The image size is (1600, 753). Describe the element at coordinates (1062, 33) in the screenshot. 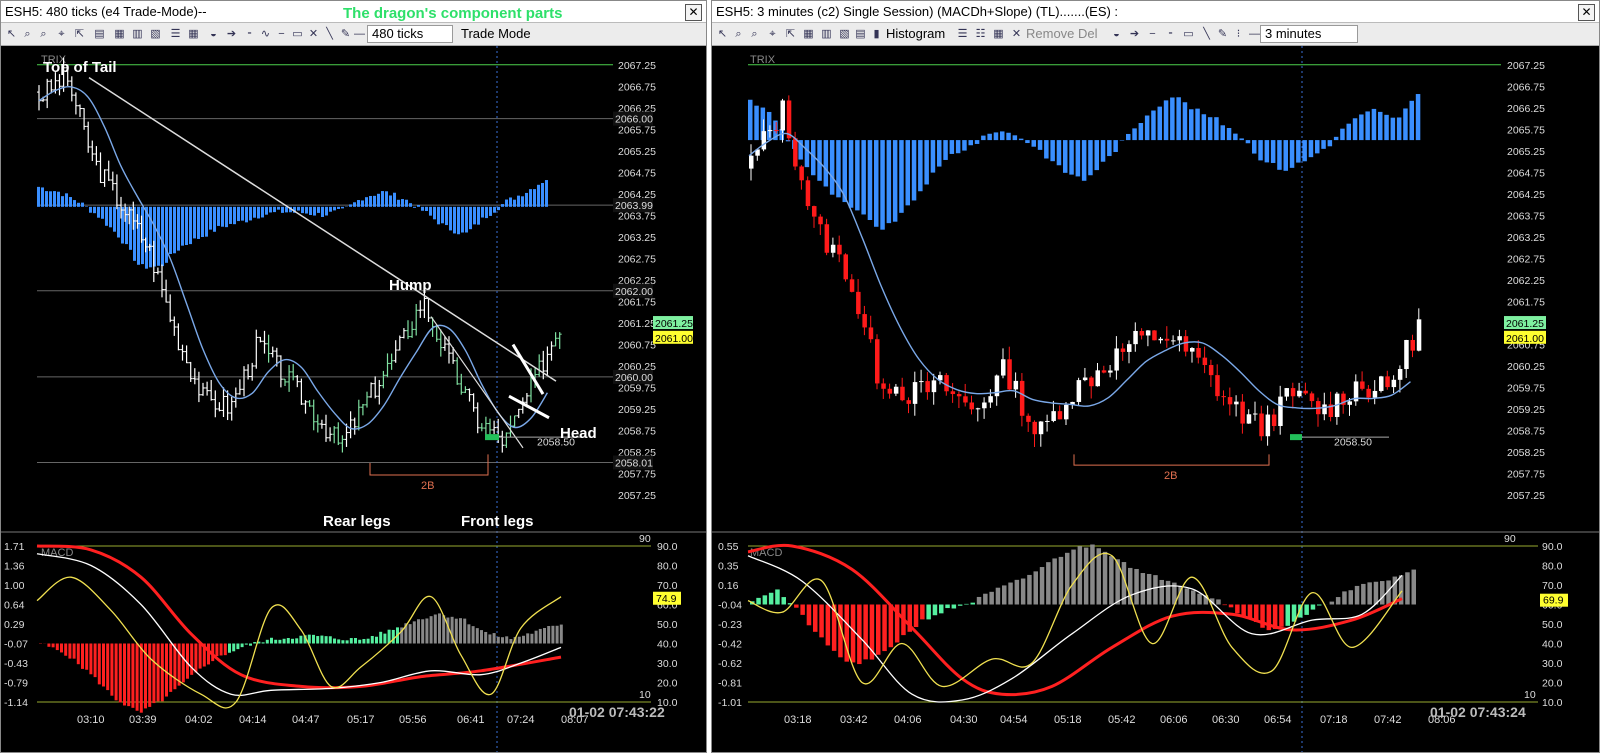

I see `remove-del-button: Remove Del` at that location.